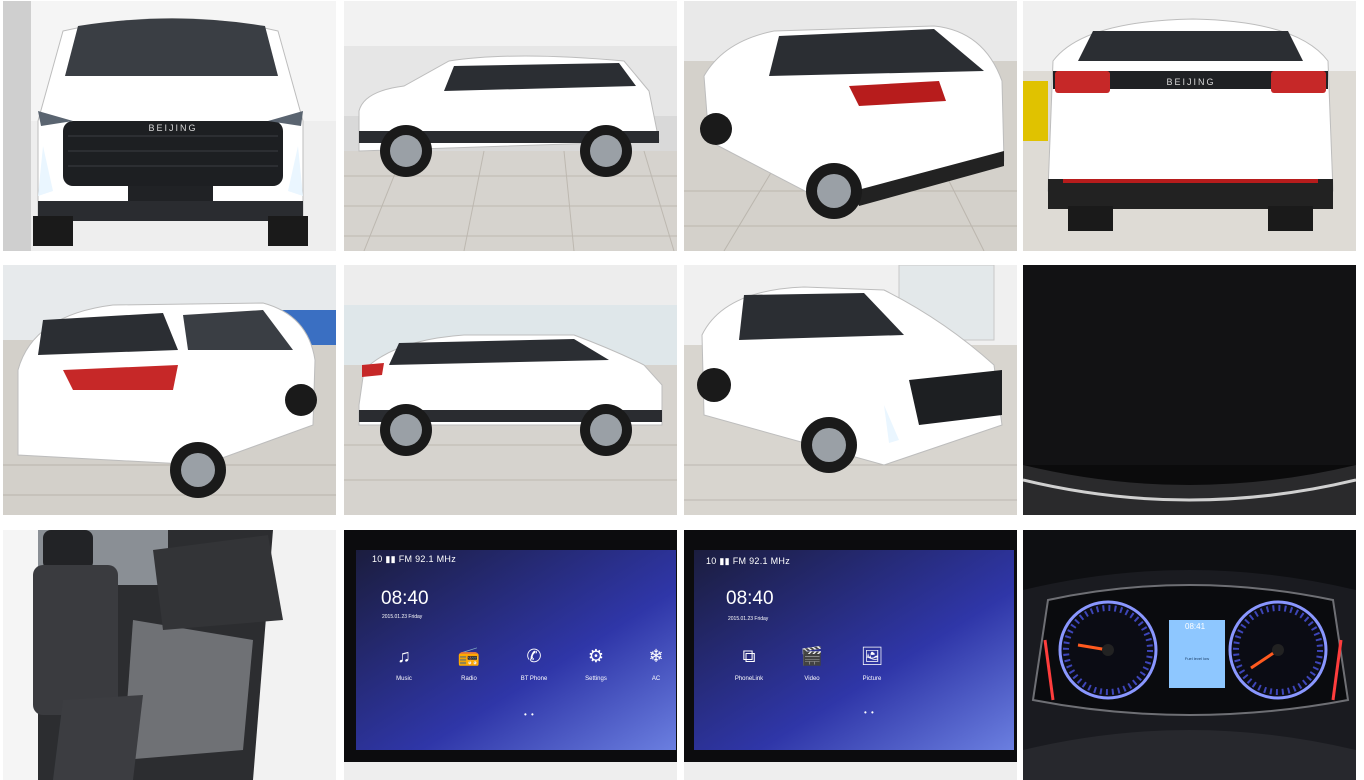 The width and height of the screenshot is (1364, 780). I want to click on phone-icon: ✆, so click(534, 656).